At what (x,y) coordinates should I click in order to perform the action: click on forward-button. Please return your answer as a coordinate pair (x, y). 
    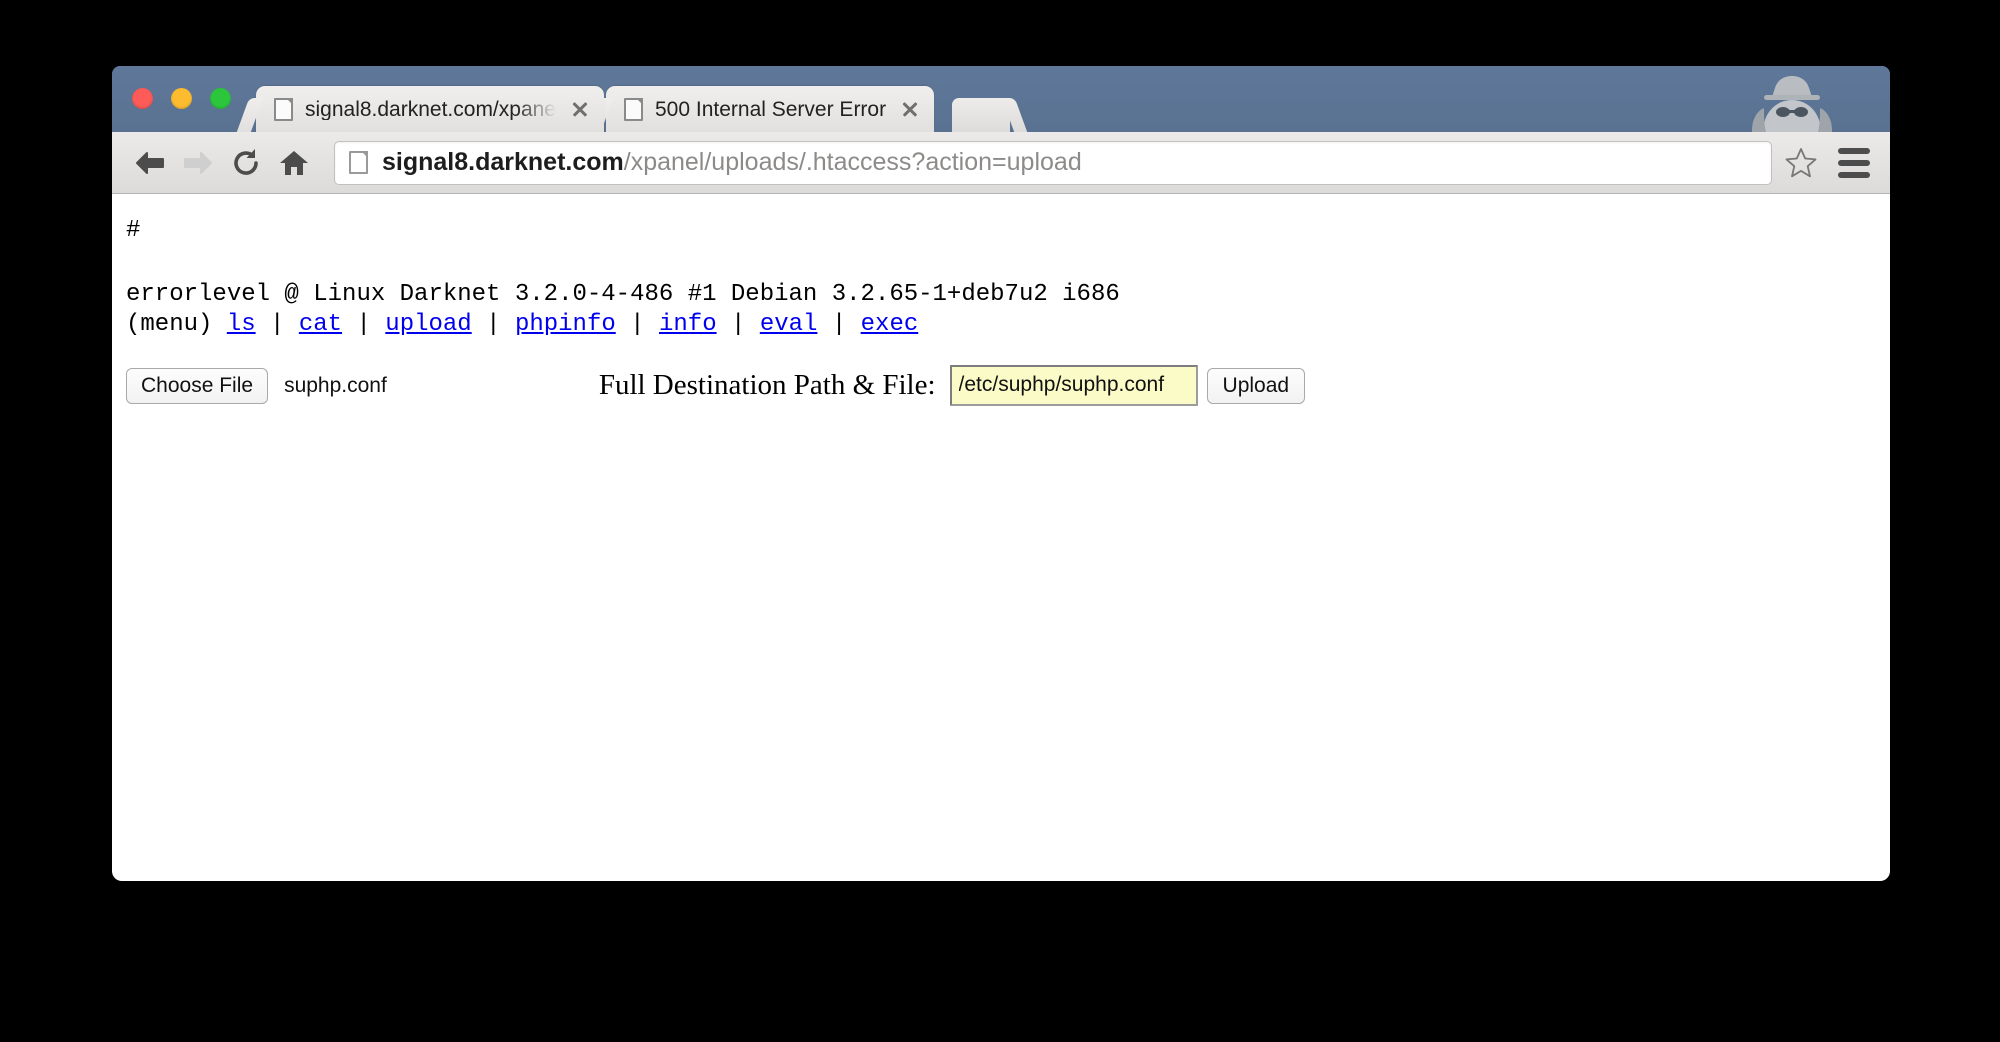
    Looking at the image, I should click on (198, 163).